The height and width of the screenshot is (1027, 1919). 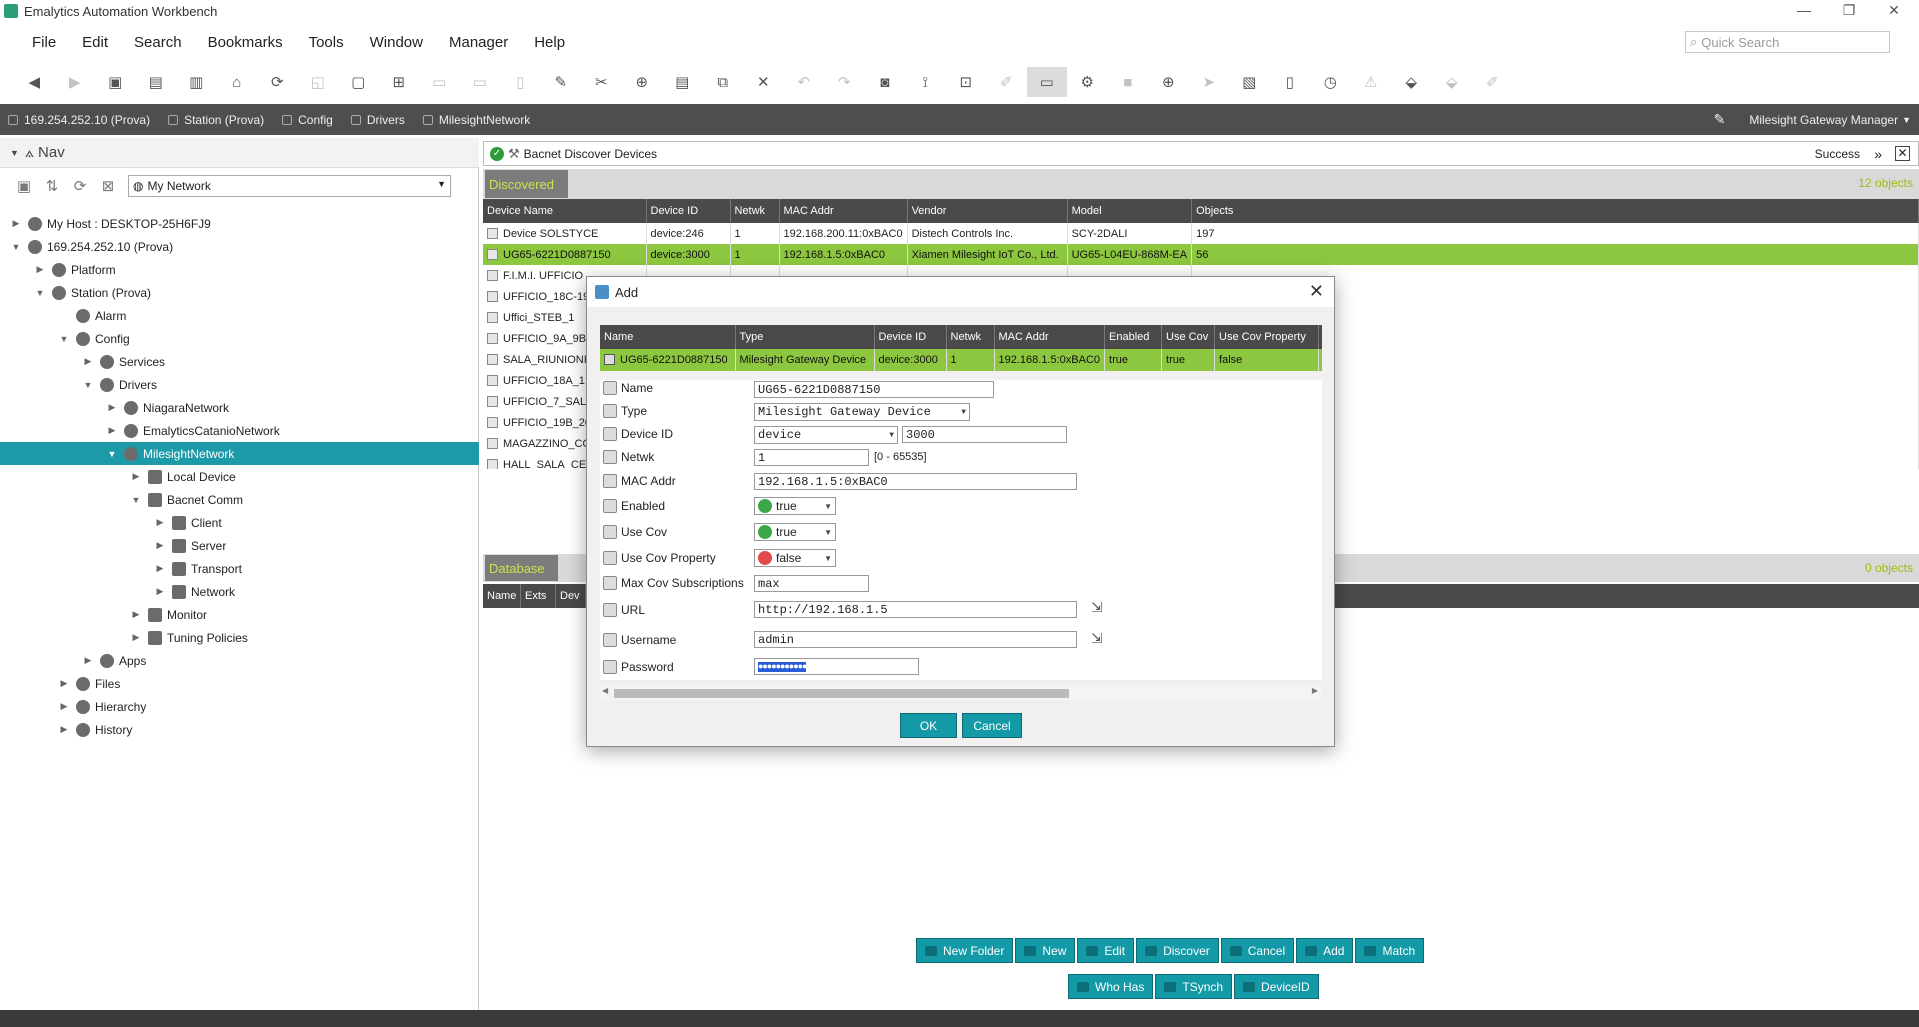 I want to click on tree-node-config: ▼ Config, so click(x=94, y=338).